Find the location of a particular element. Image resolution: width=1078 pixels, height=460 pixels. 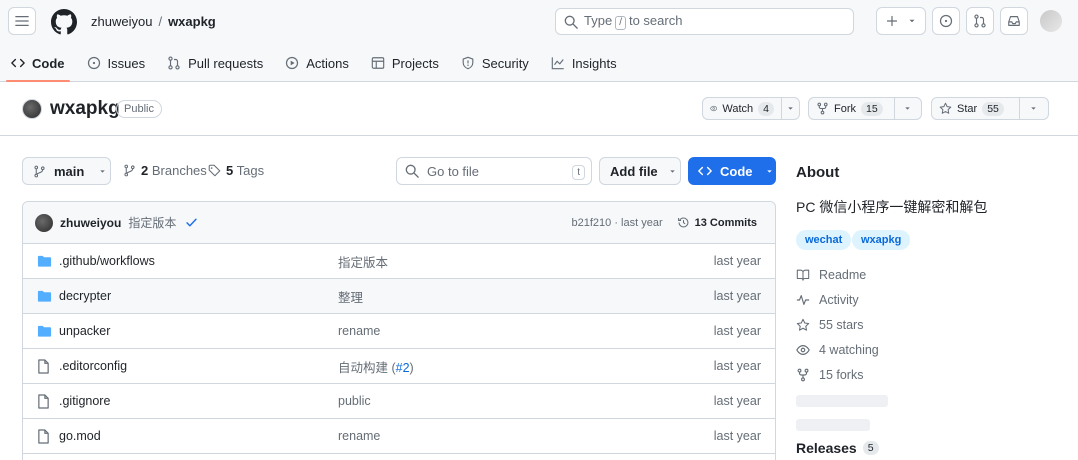

tab-insights-label: Insights is located at coordinates (594, 63).